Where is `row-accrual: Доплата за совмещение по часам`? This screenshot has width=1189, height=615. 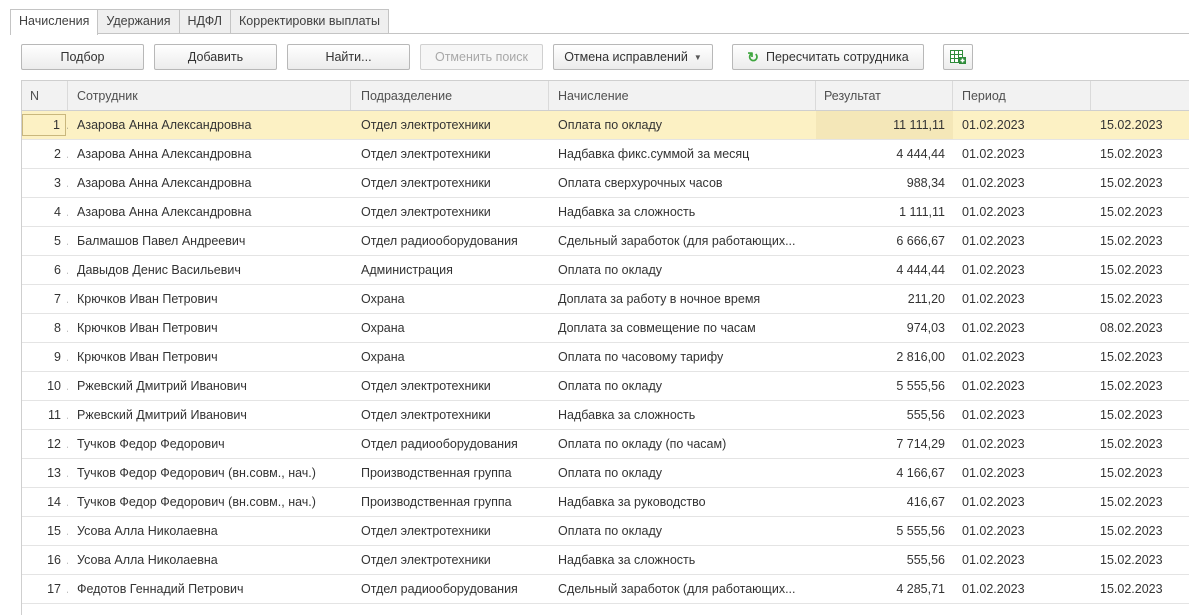
row-accrual: Доплата за совмещение по часам is located at coordinates (682, 328).